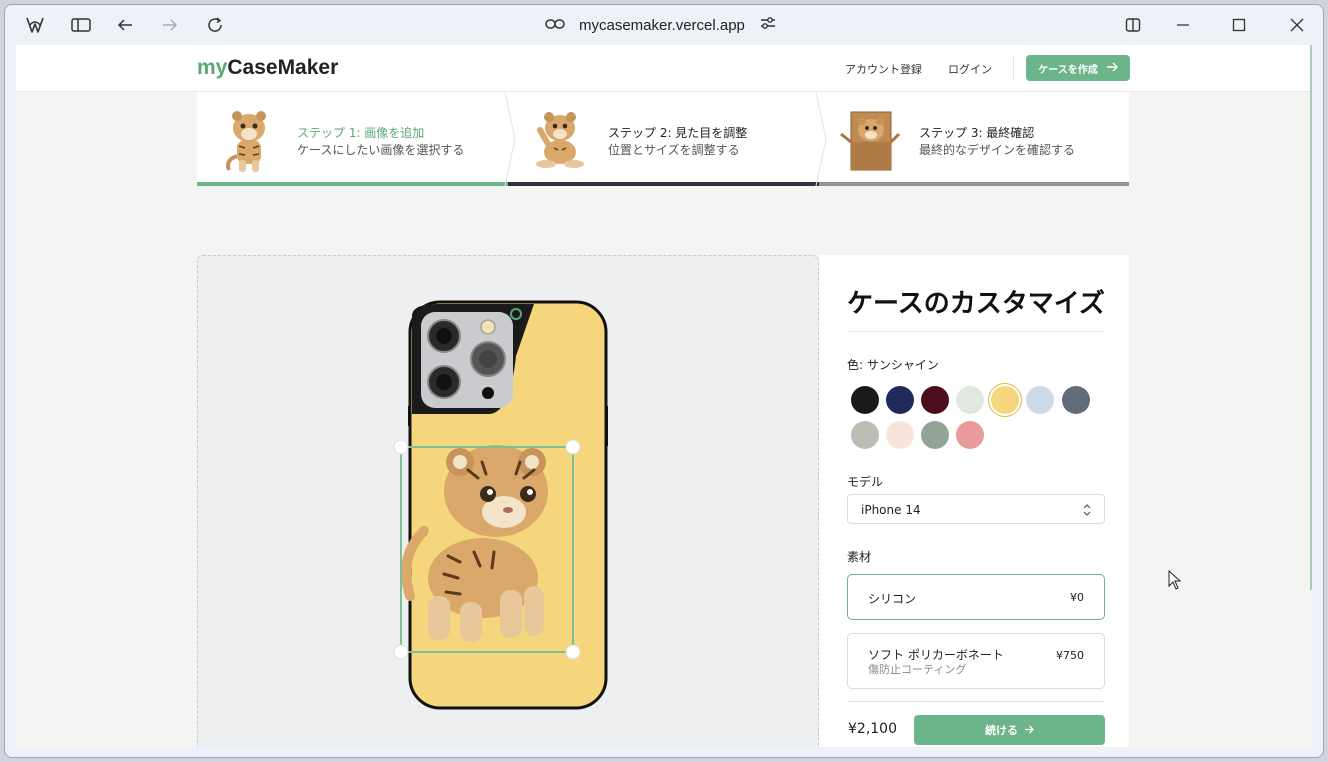 The image size is (1328, 762). I want to click on logo-casemaker: CaseMaker, so click(283, 67).